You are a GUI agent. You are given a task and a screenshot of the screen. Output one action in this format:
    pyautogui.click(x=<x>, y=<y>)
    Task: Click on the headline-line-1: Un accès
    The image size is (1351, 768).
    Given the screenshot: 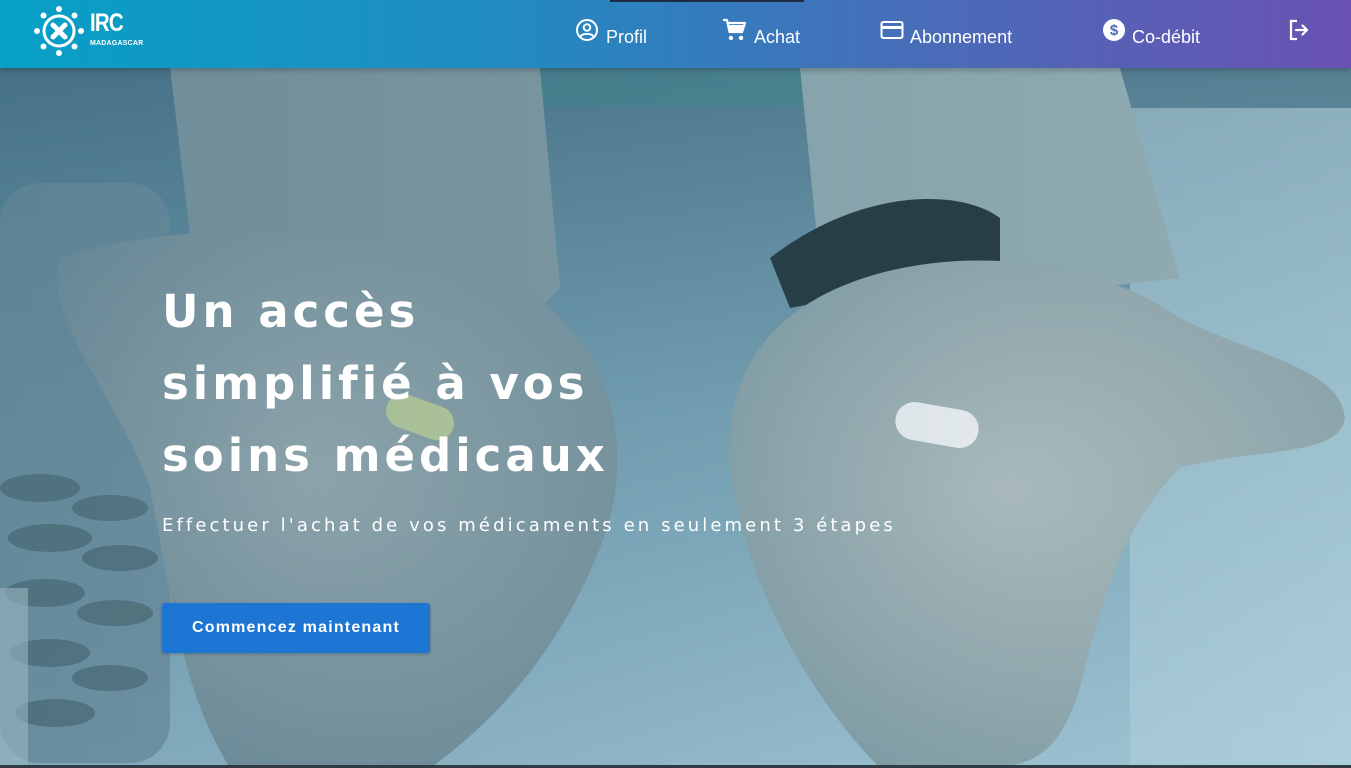 What is the action you would take?
    pyautogui.click(x=291, y=311)
    